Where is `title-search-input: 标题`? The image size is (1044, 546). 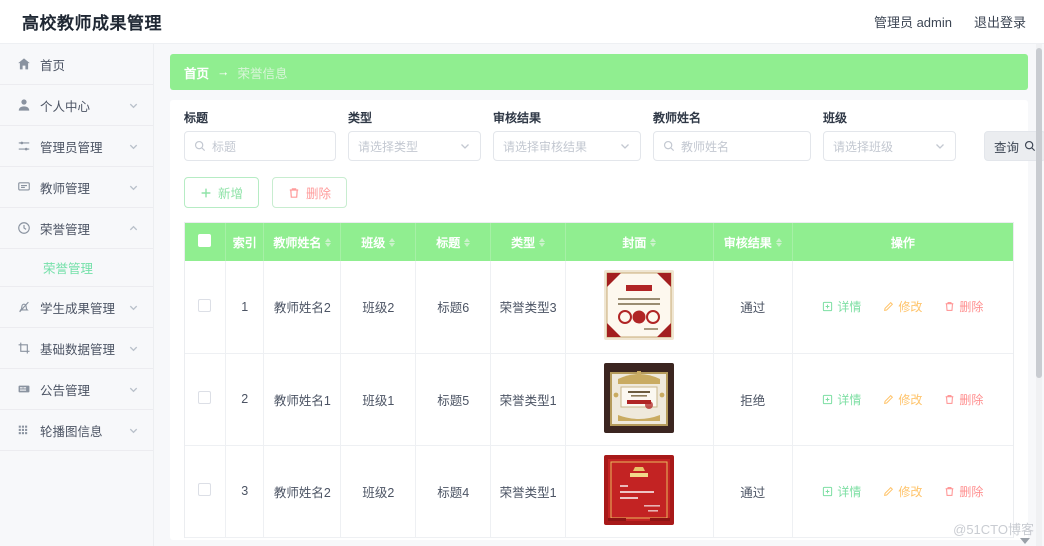
title-search-input: 标题 is located at coordinates (260, 146).